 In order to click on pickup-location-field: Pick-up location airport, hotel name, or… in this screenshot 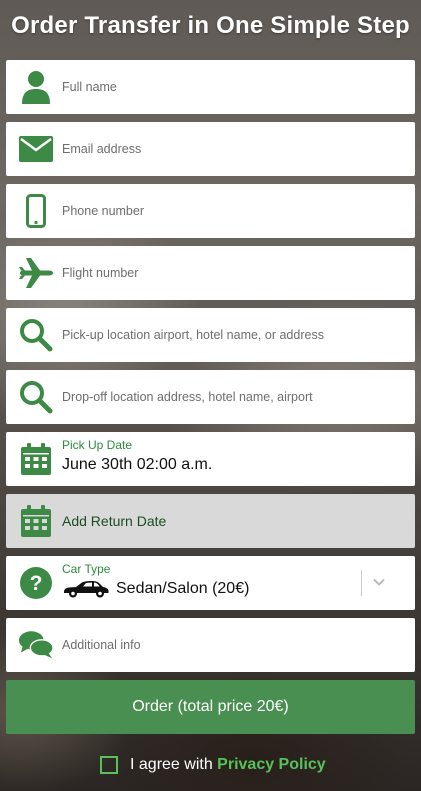, I will do `click(210, 335)`.